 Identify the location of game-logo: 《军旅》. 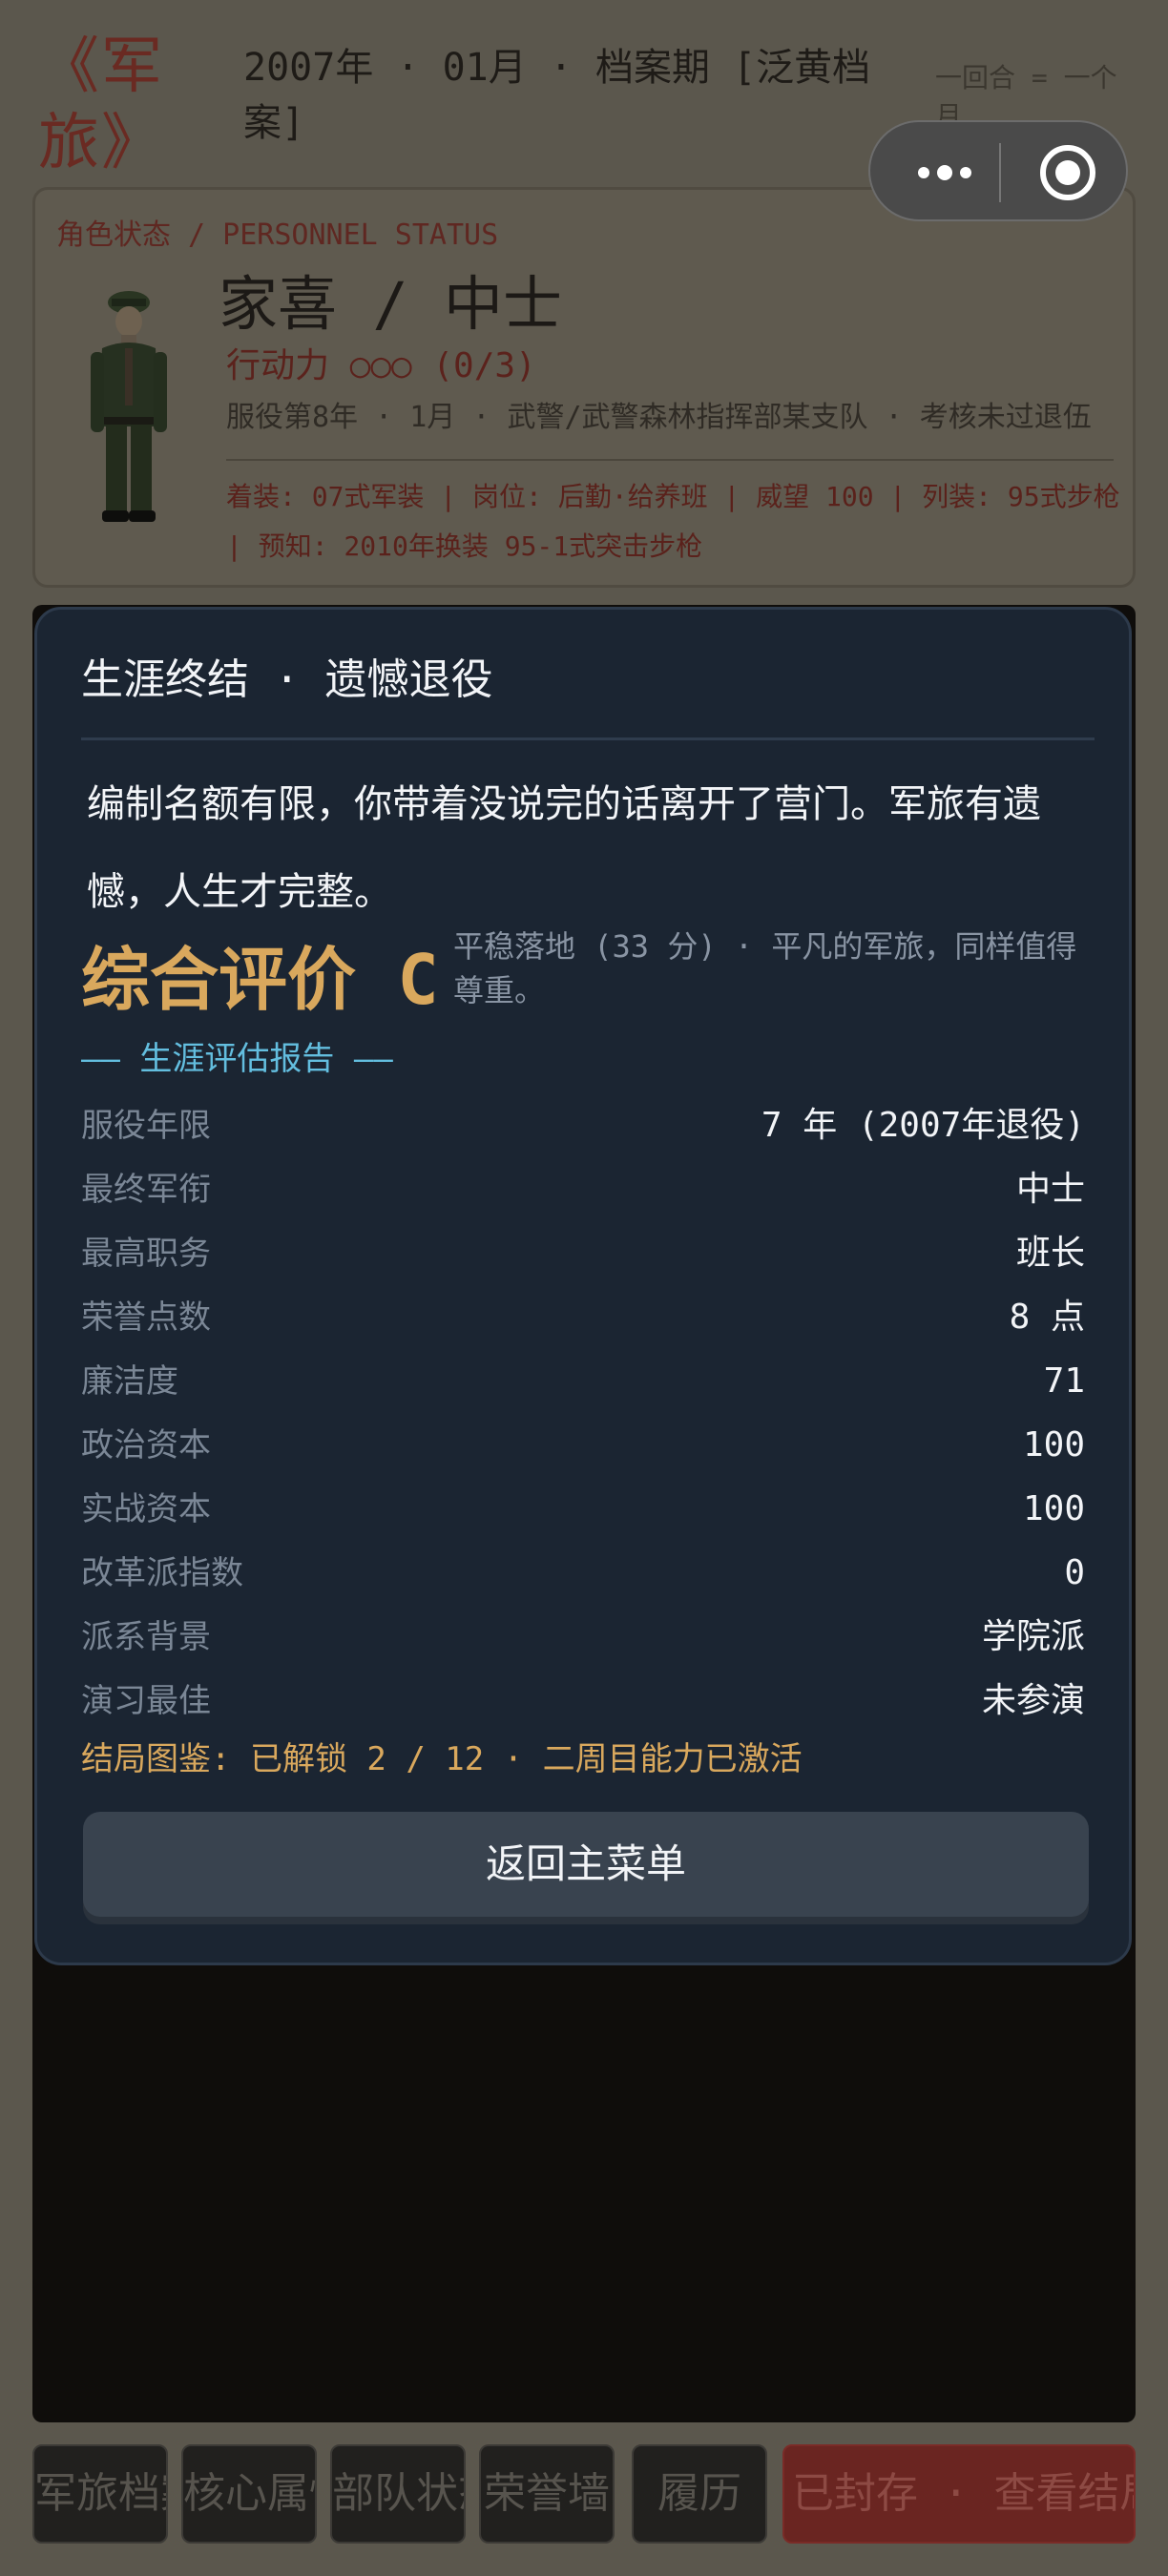
(101, 104).